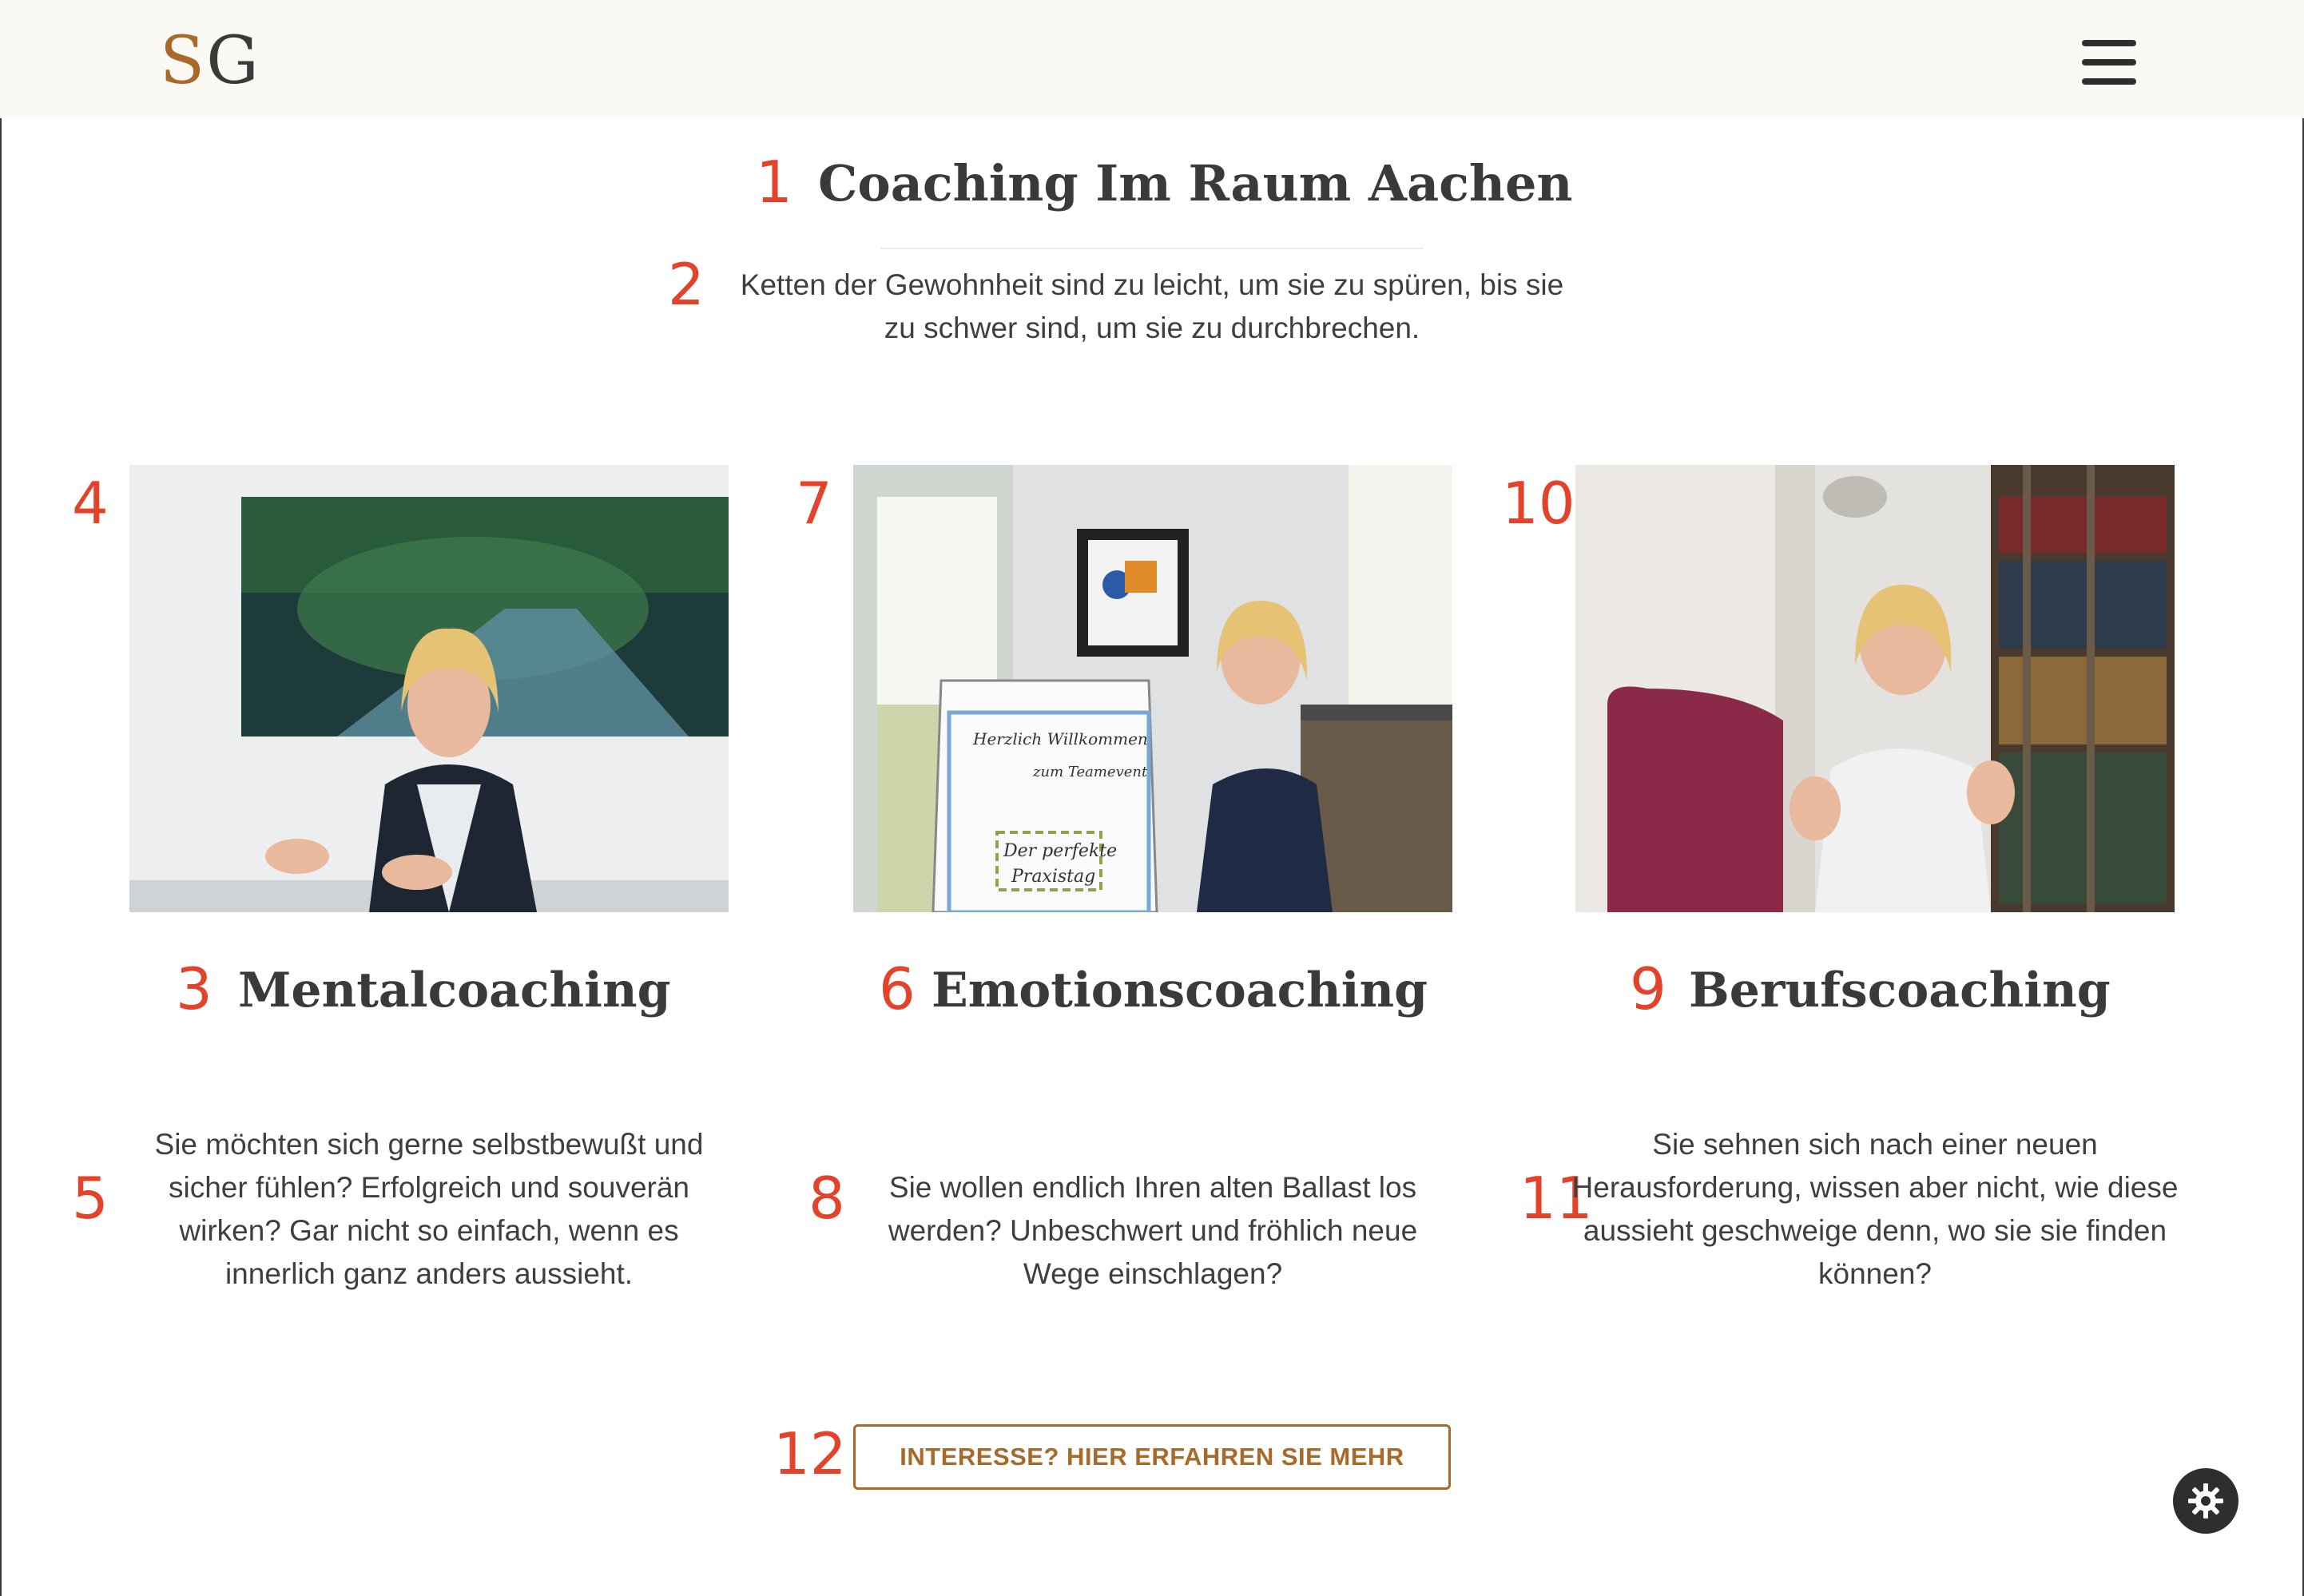  I want to click on gear-icon, so click(2205, 1501).